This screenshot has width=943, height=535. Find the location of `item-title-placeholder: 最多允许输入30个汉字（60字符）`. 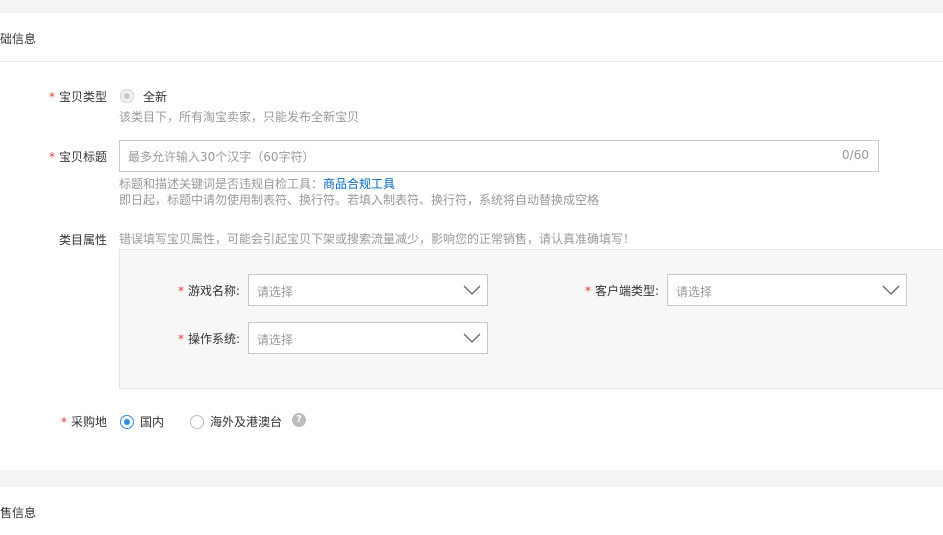

item-title-placeholder: 最多允许输入30个汉字（60字符） is located at coordinates (221, 157).